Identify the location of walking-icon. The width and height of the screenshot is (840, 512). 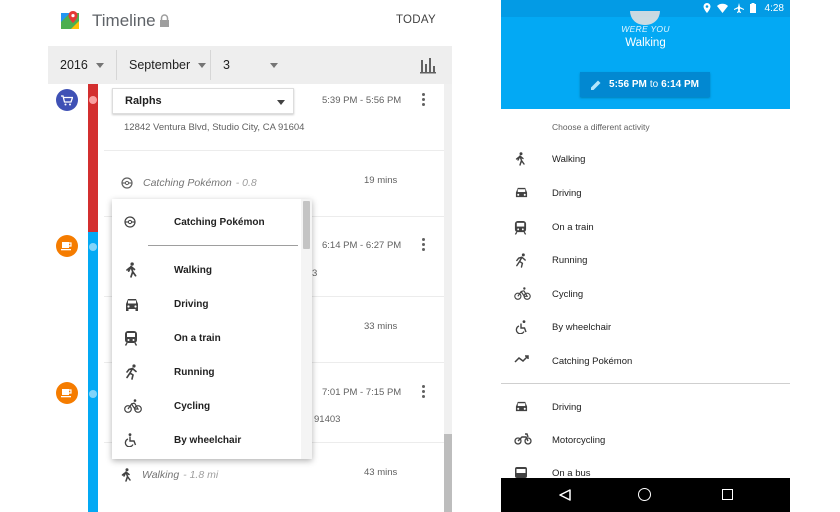
(126, 475).